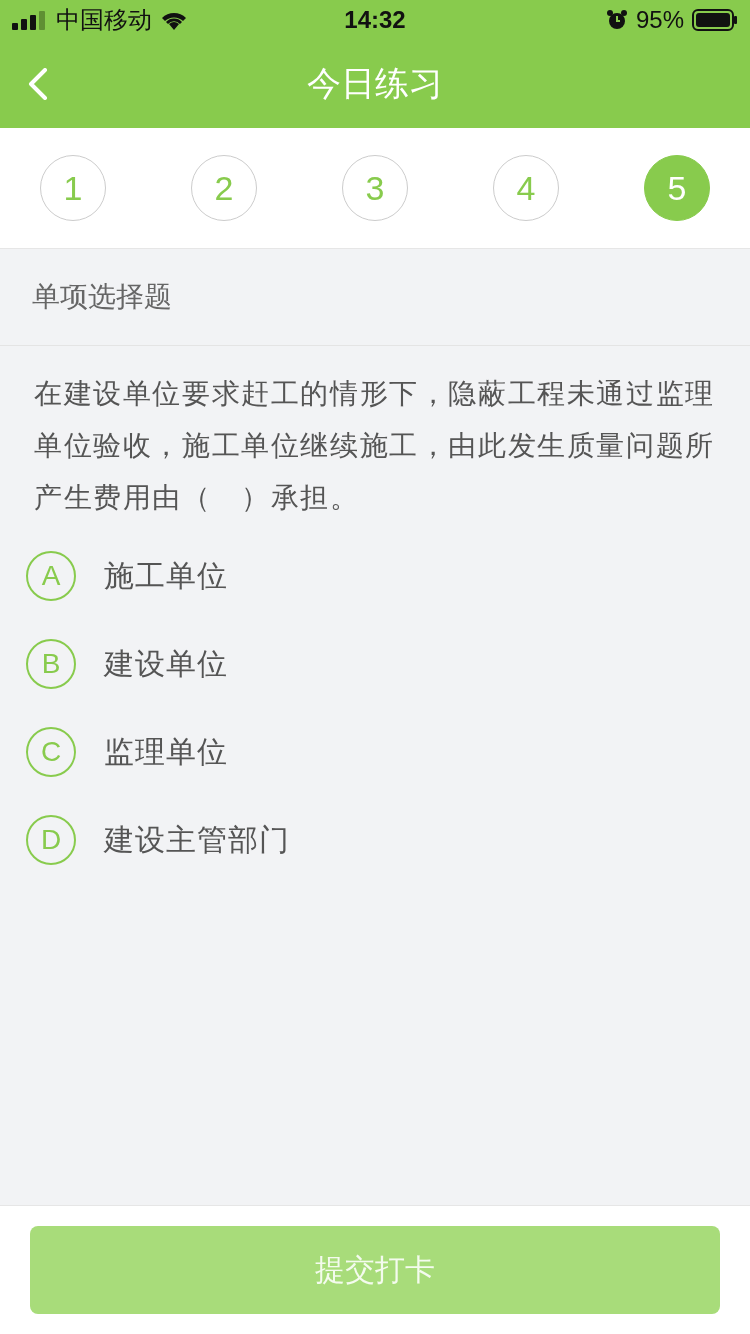 The height and width of the screenshot is (1334, 750). I want to click on question-number-tab: 2, so click(224, 188).